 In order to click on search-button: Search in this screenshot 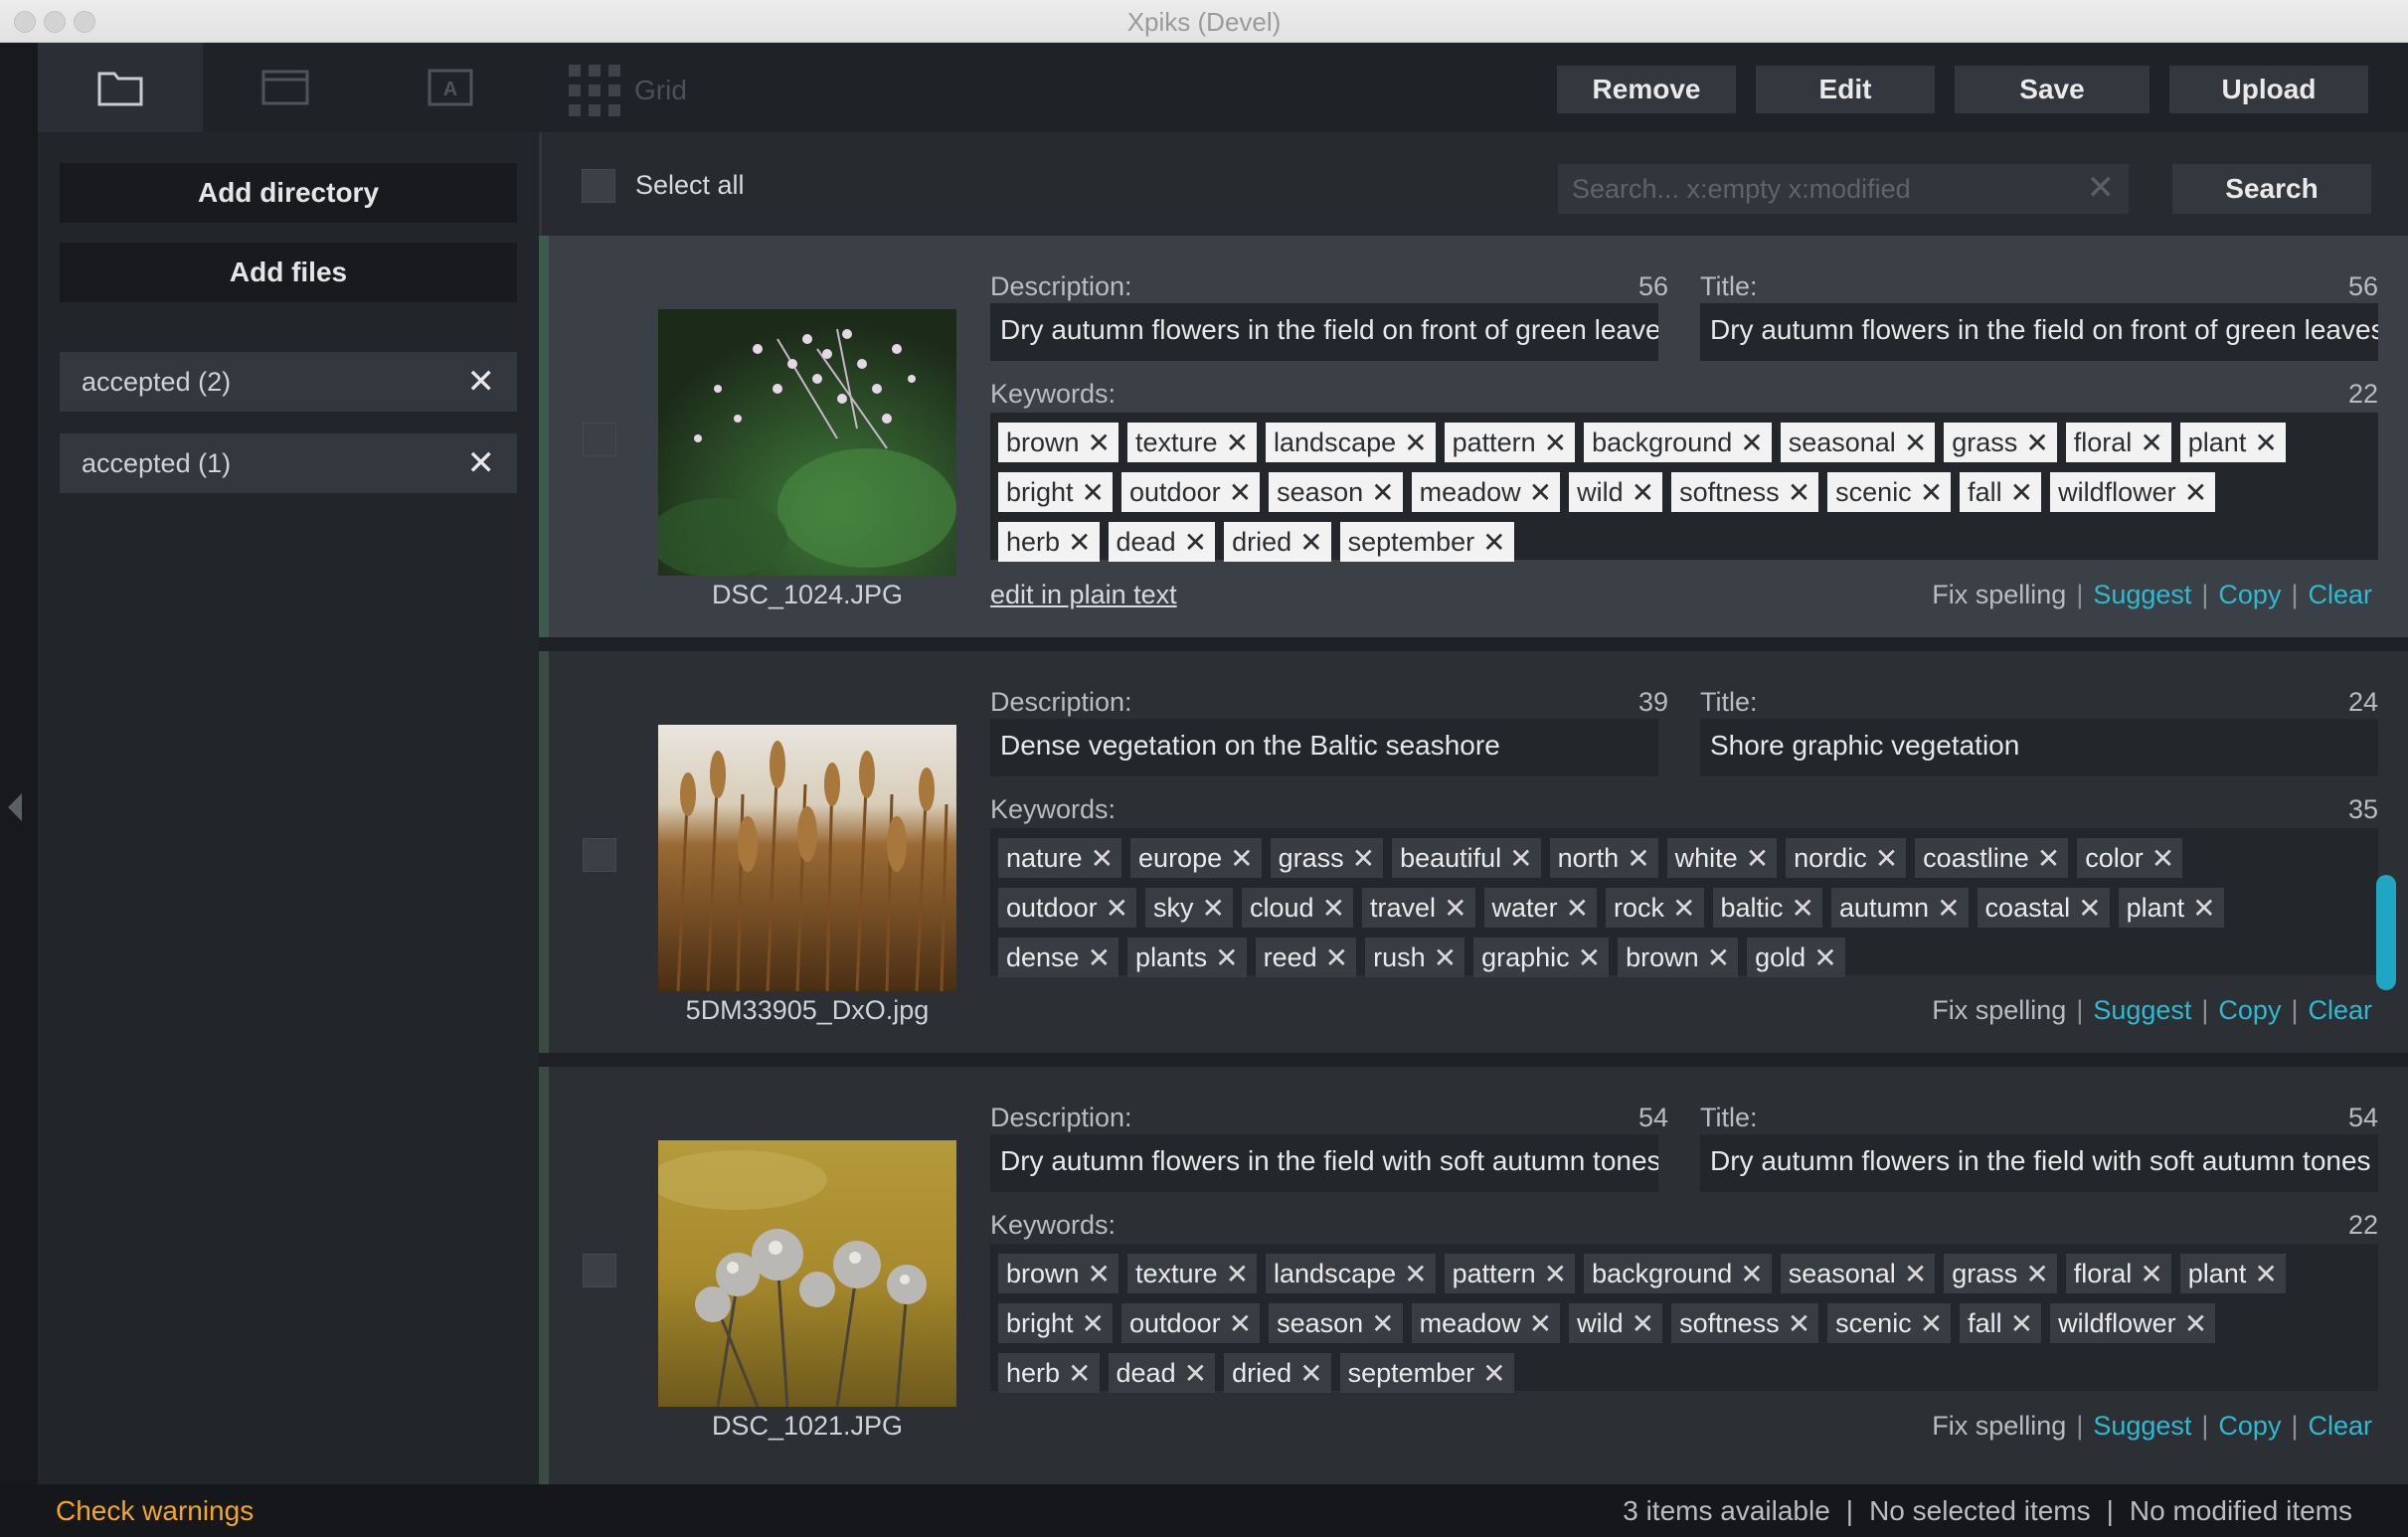, I will do `click(2271, 189)`.